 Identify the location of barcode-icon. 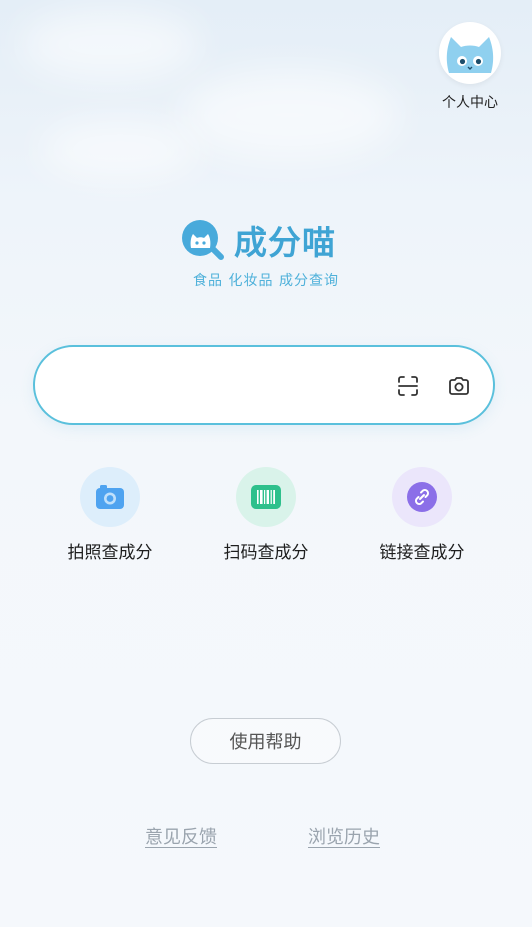
(266, 497).